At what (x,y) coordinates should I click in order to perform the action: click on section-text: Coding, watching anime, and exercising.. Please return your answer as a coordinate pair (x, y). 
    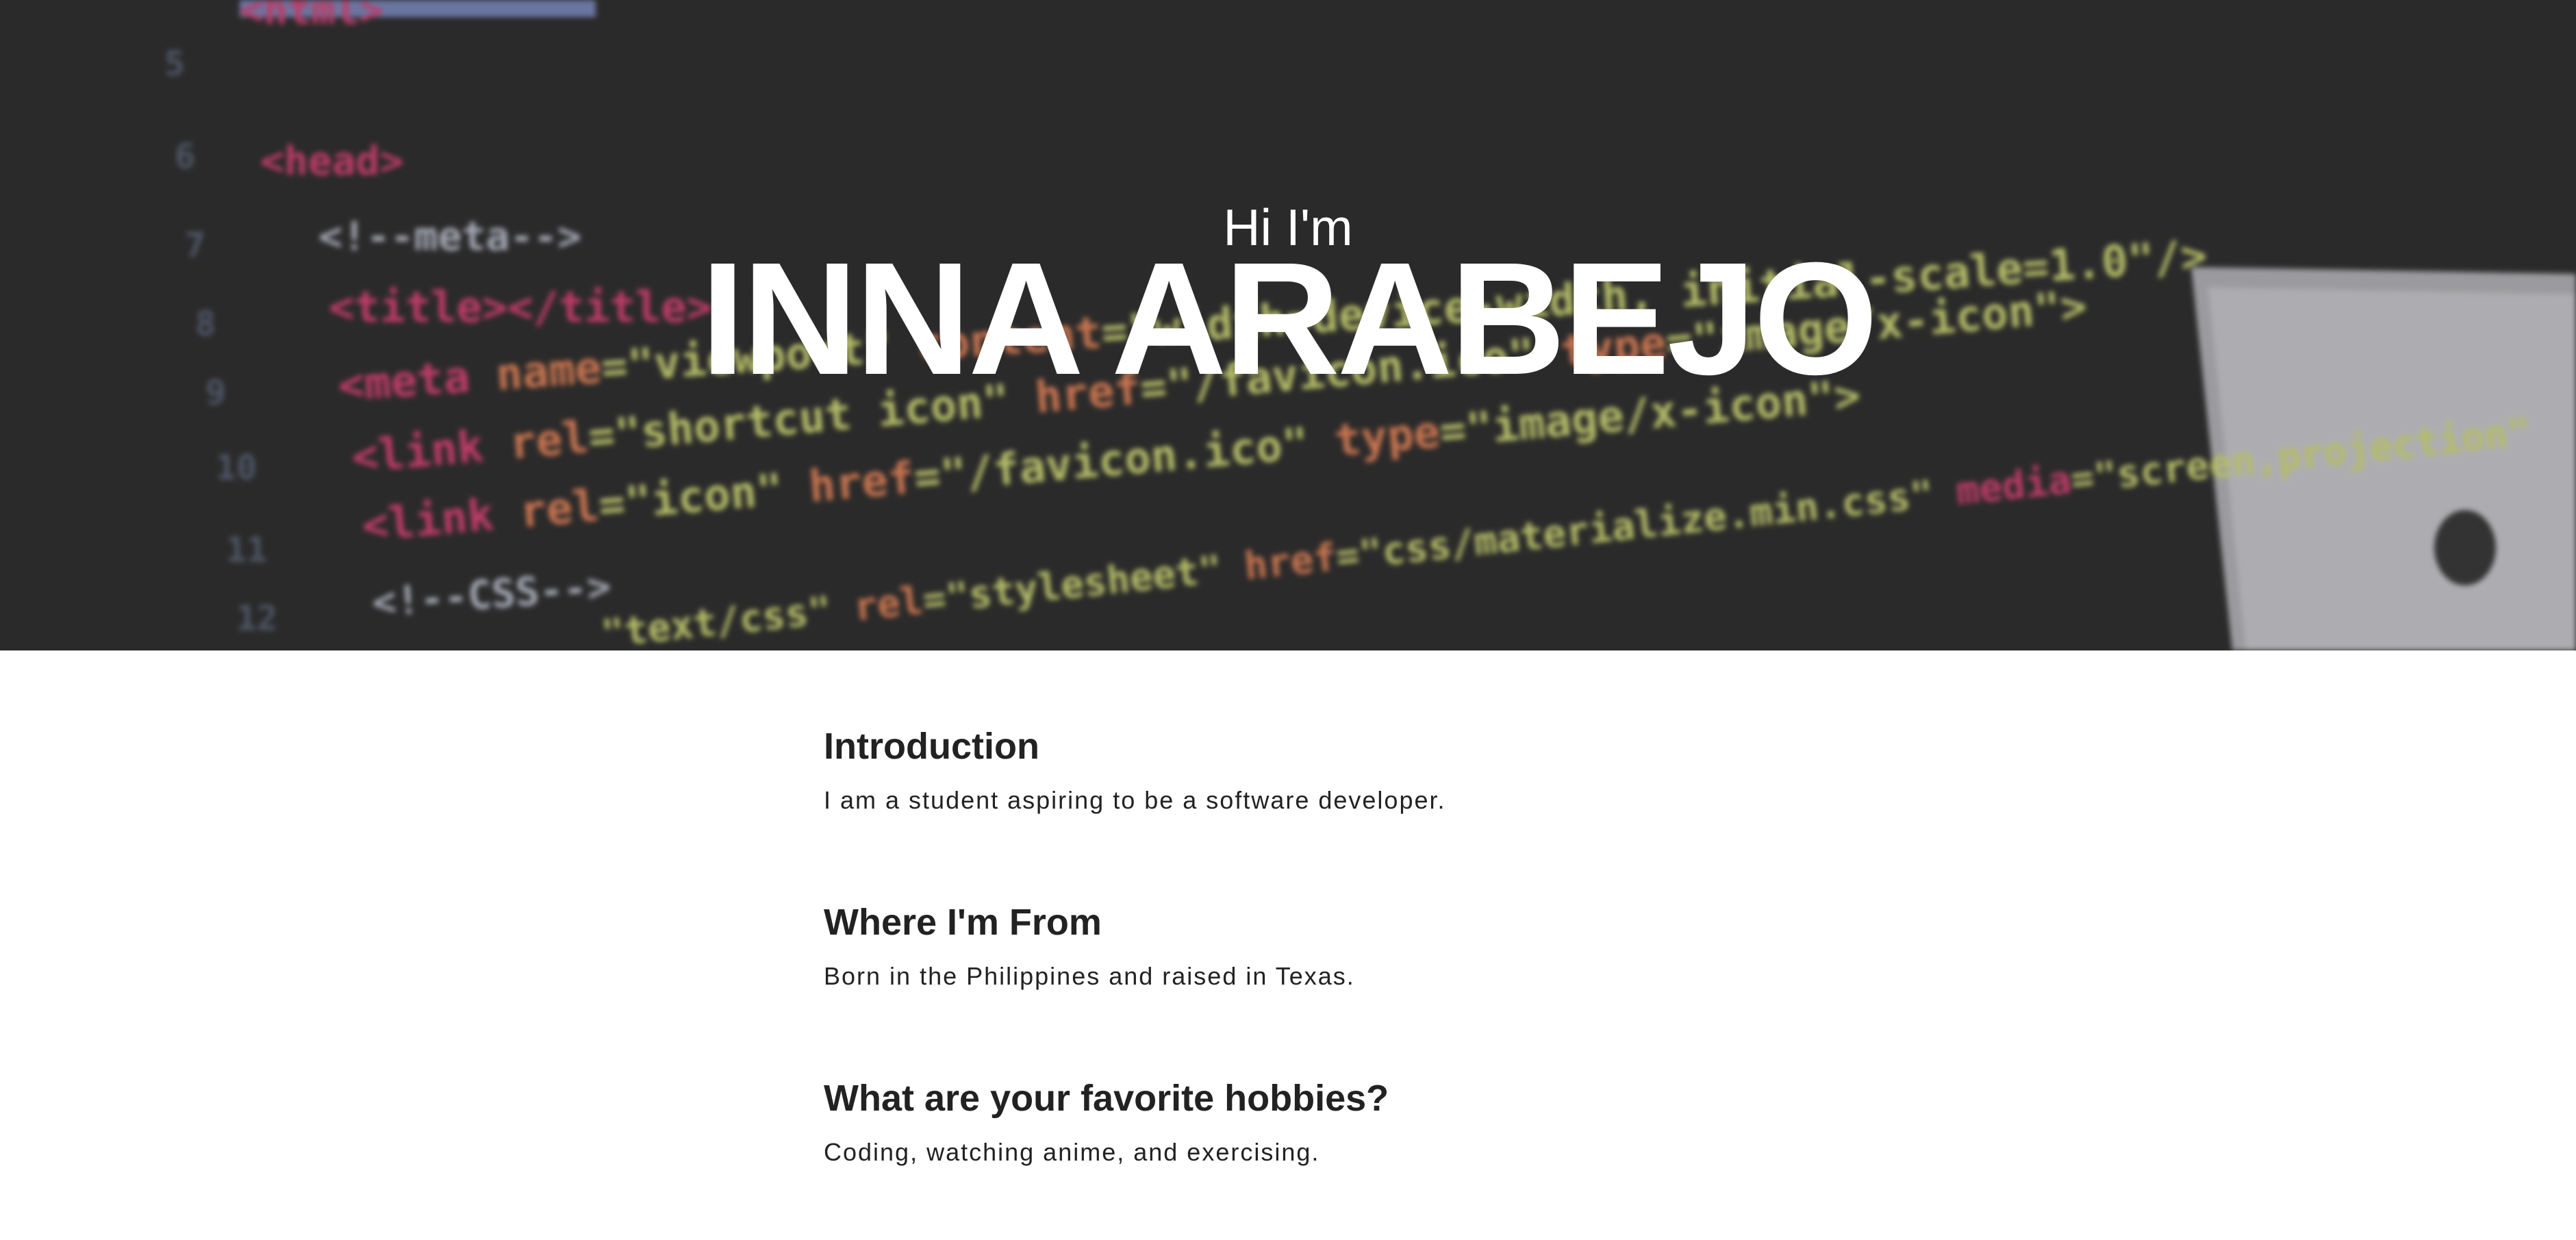
    Looking at the image, I should click on (1072, 1152).